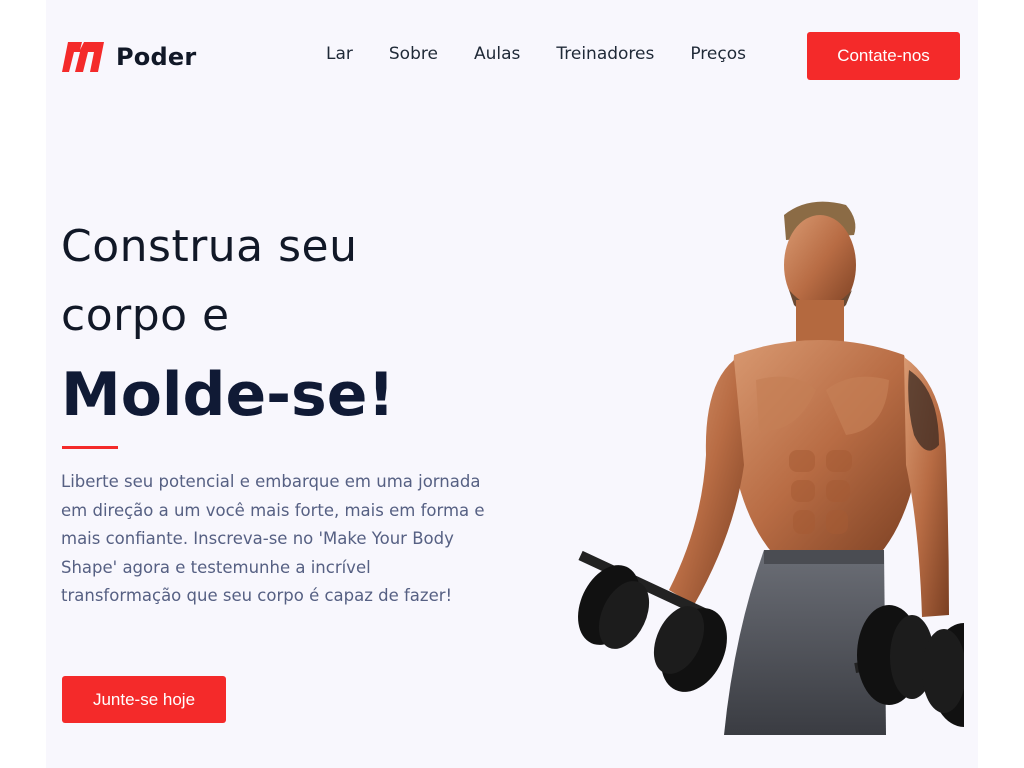 This screenshot has height=768, width=1024. What do you see at coordinates (209, 246) in the screenshot?
I see `hero-heading-line-1: Construa seu` at bounding box center [209, 246].